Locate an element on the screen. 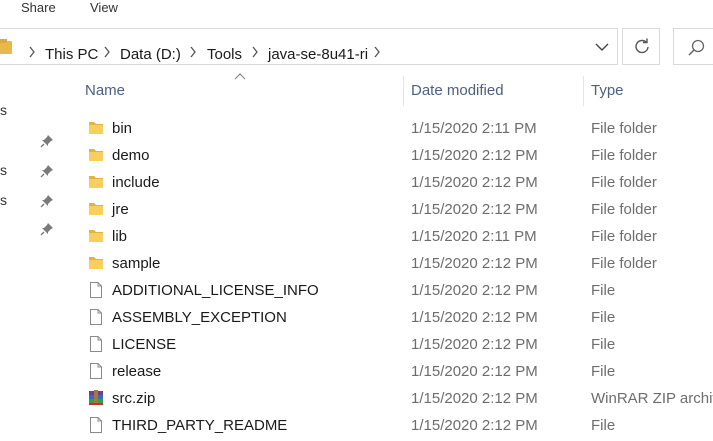 The height and width of the screenshot is (441, 713). file-name: demo is located at coordinates (131, 155).